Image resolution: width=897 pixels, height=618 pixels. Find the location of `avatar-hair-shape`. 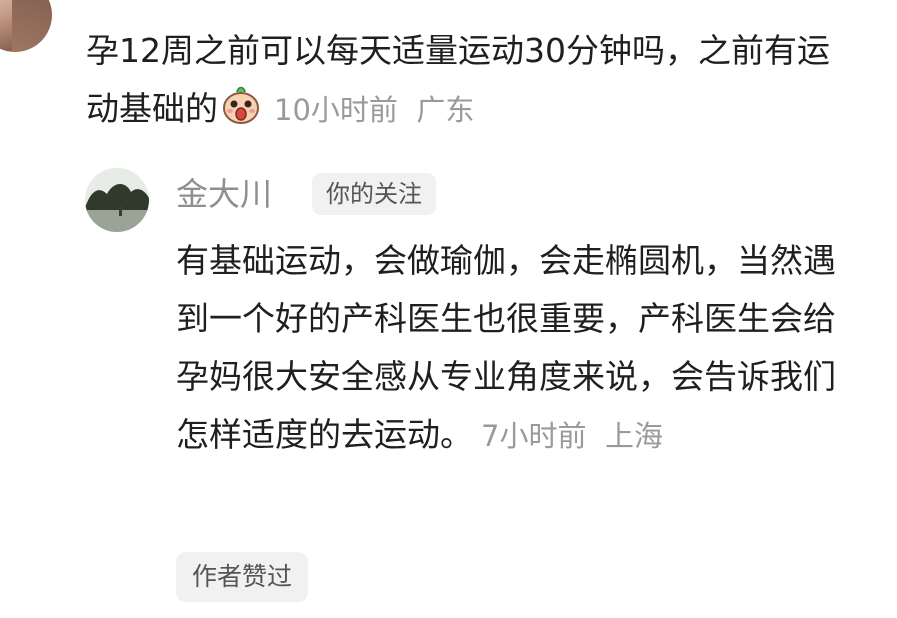

avatar-hair-shape is located at coordinates (32, 26).